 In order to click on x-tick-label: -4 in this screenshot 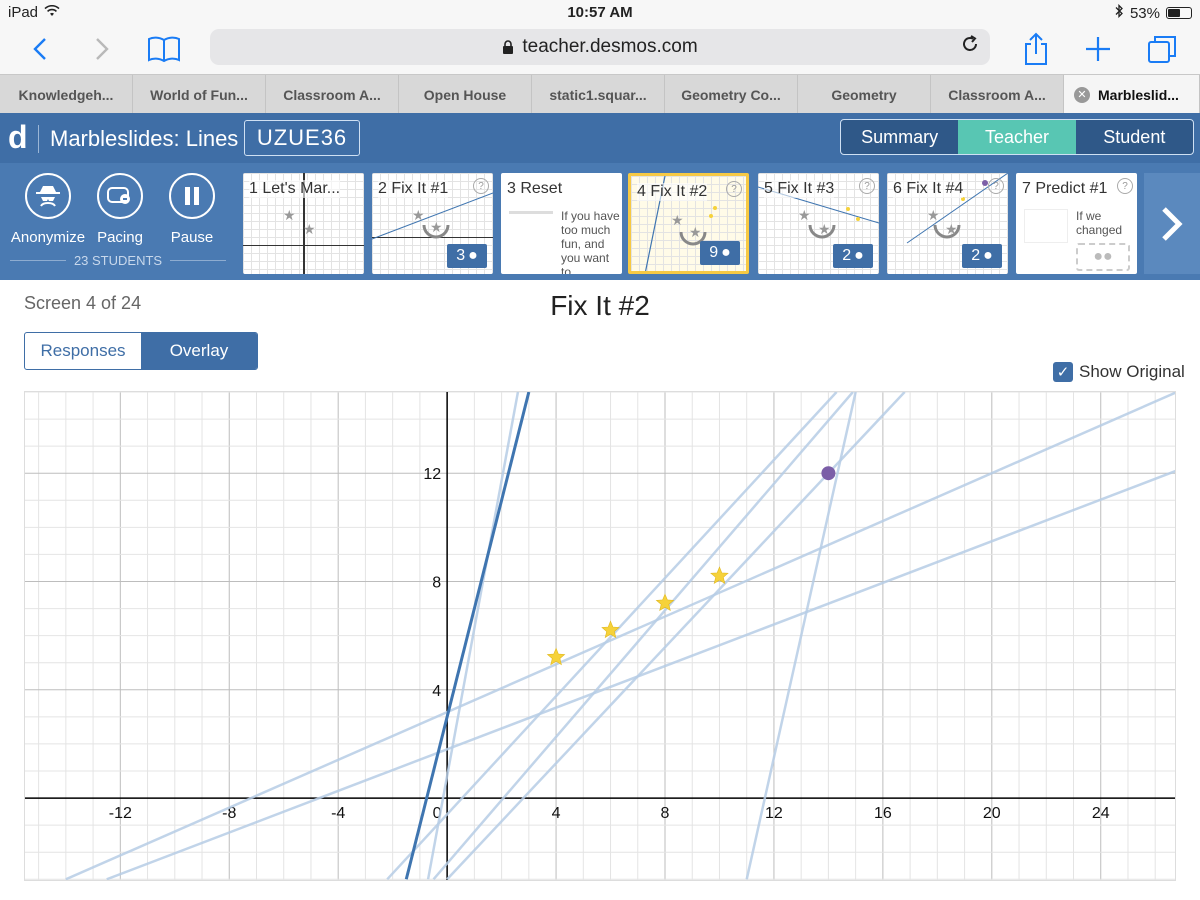, I will do `click(338, 813)`.